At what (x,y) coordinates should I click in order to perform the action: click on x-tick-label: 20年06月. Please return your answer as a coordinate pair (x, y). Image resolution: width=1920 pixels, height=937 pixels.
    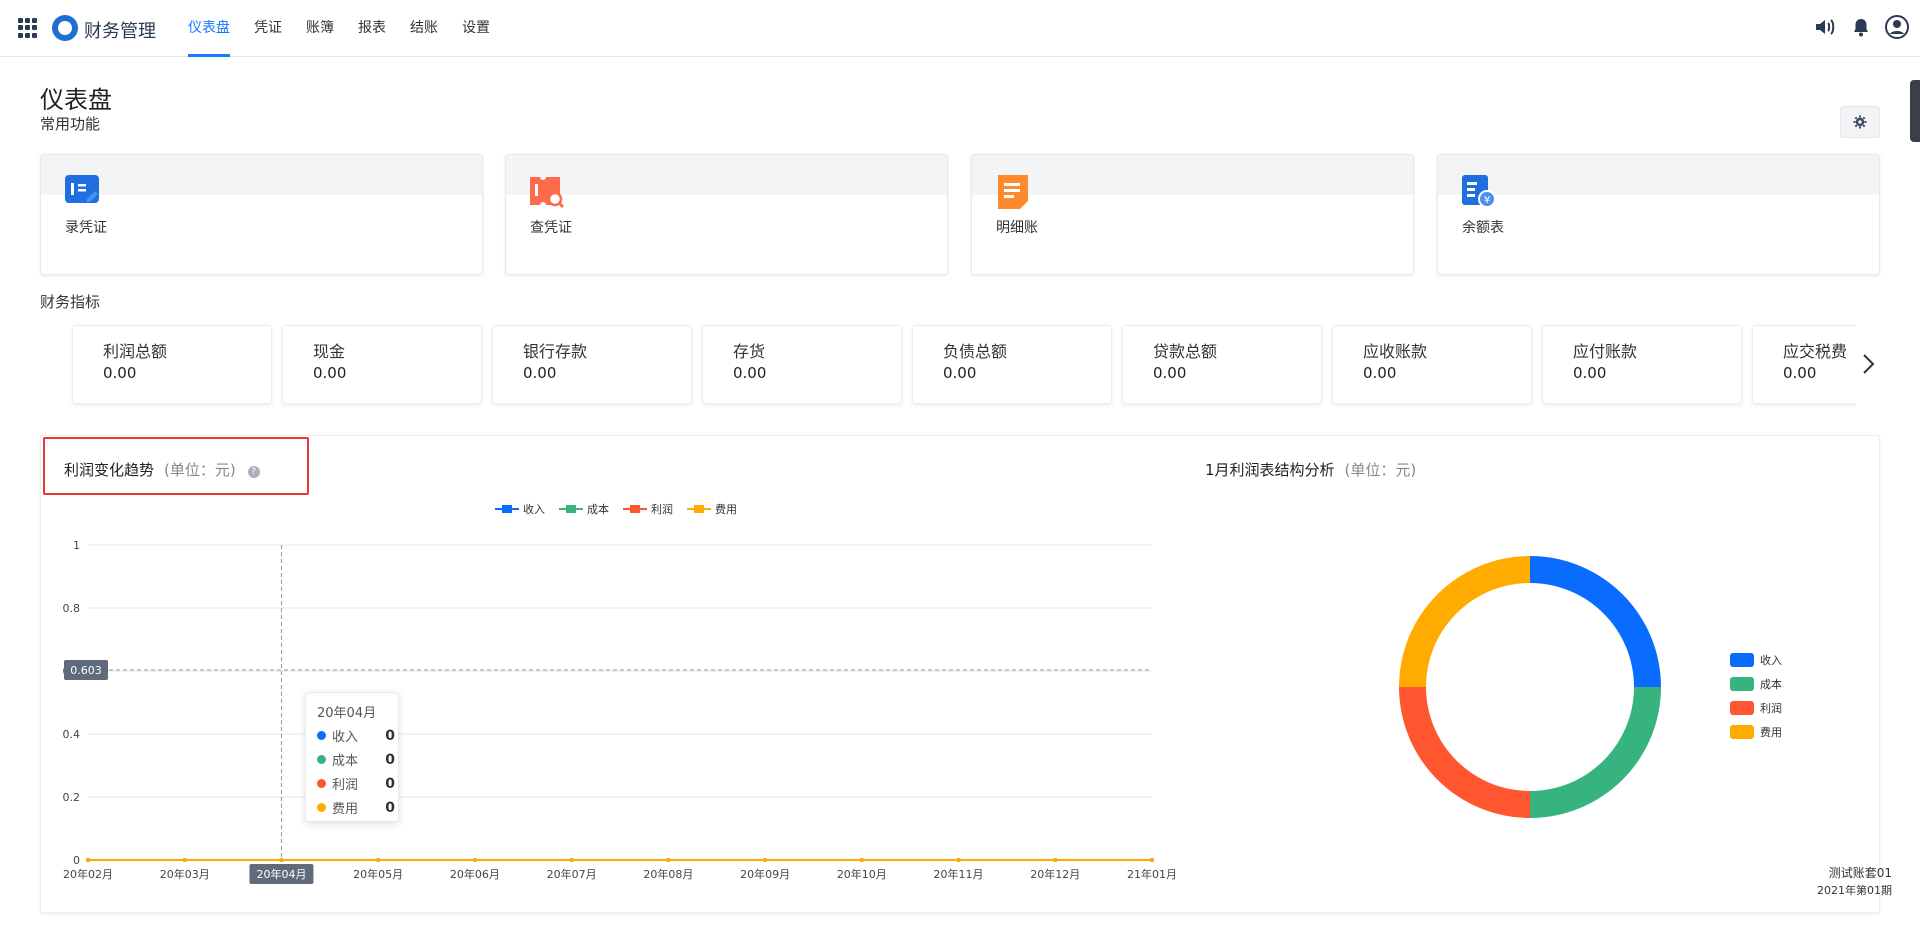
    Looking at the image, I should click on (475, 874).